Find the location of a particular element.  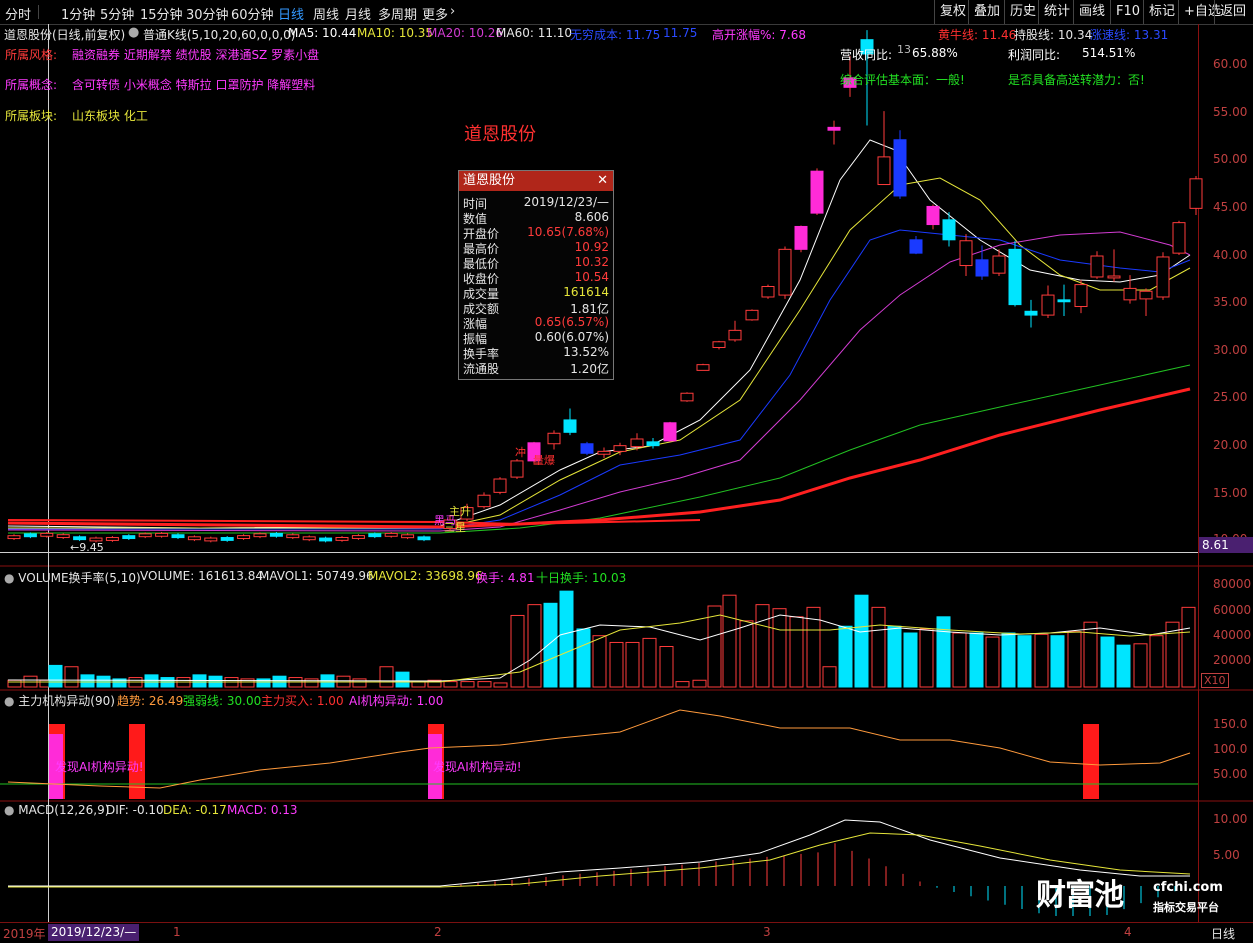

tooltip-row-value: 2019/12/23/— is located at coordinates (566, 202).